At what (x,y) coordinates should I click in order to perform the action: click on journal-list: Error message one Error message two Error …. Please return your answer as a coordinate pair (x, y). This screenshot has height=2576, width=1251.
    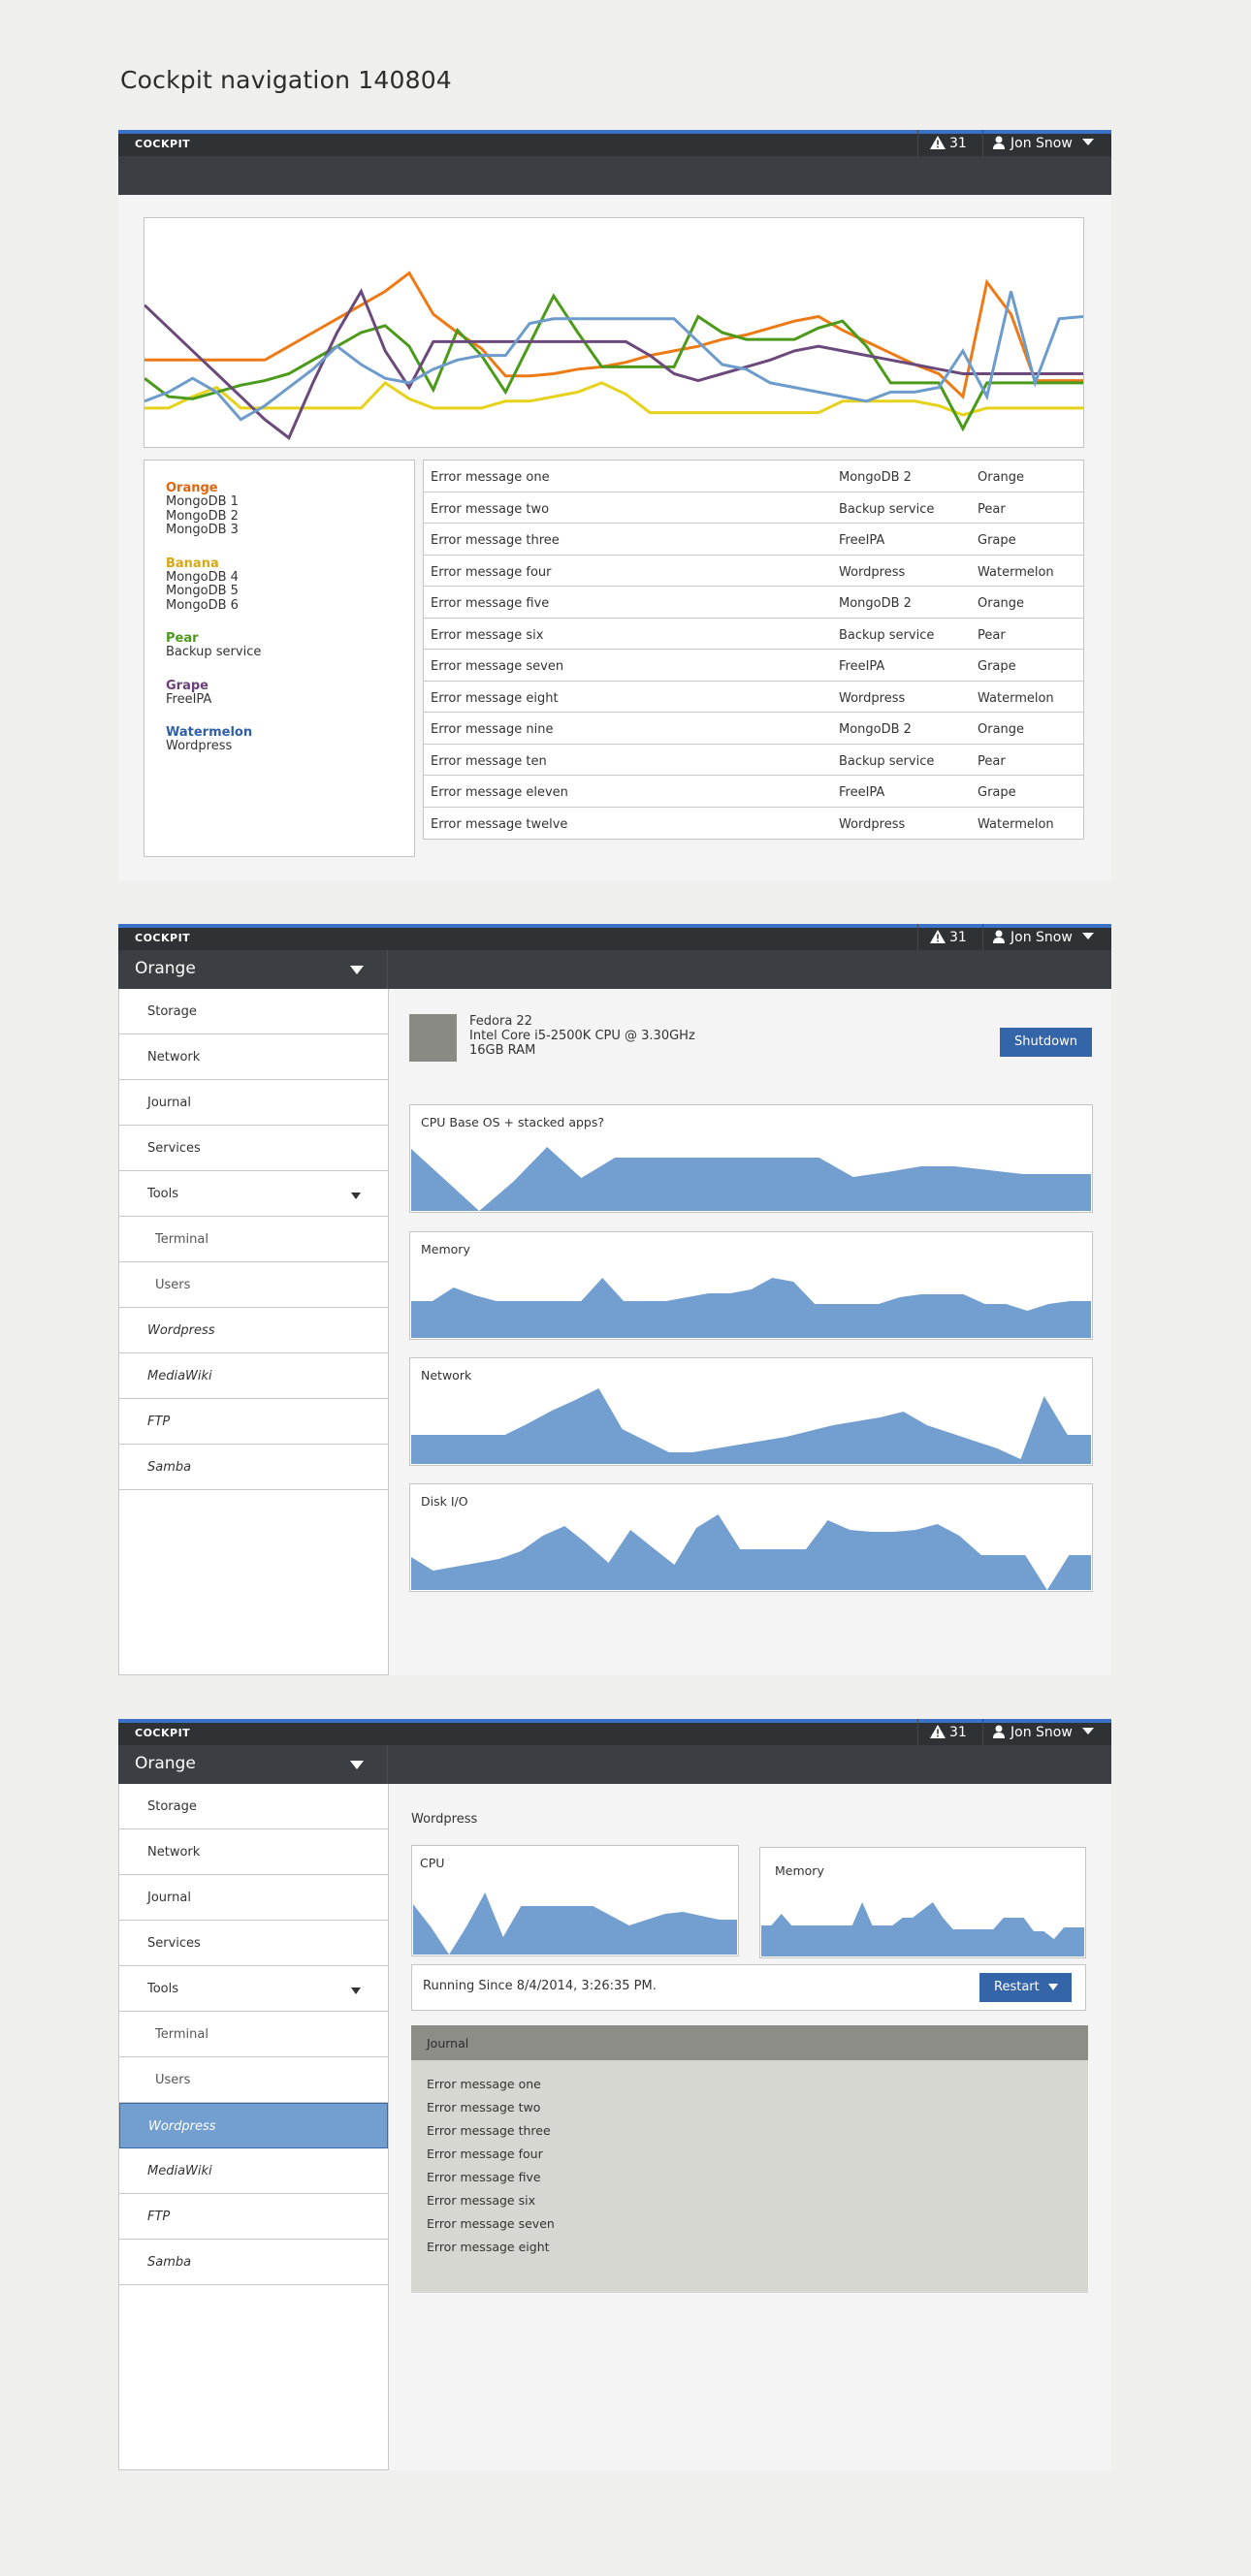
    Looking at the image, I should click on (749, 2166).